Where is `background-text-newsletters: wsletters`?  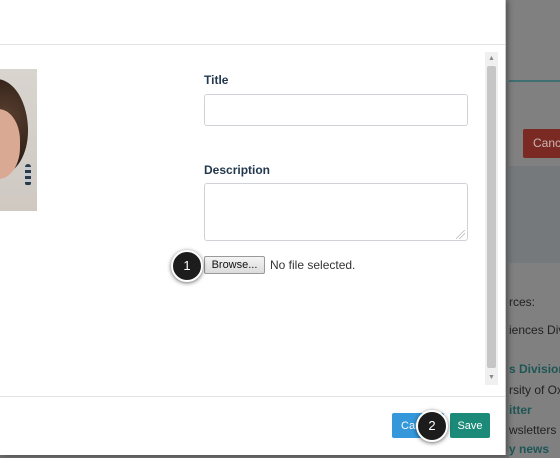 background-text-newsletters: wsletters is located at coordinates (533, 430).